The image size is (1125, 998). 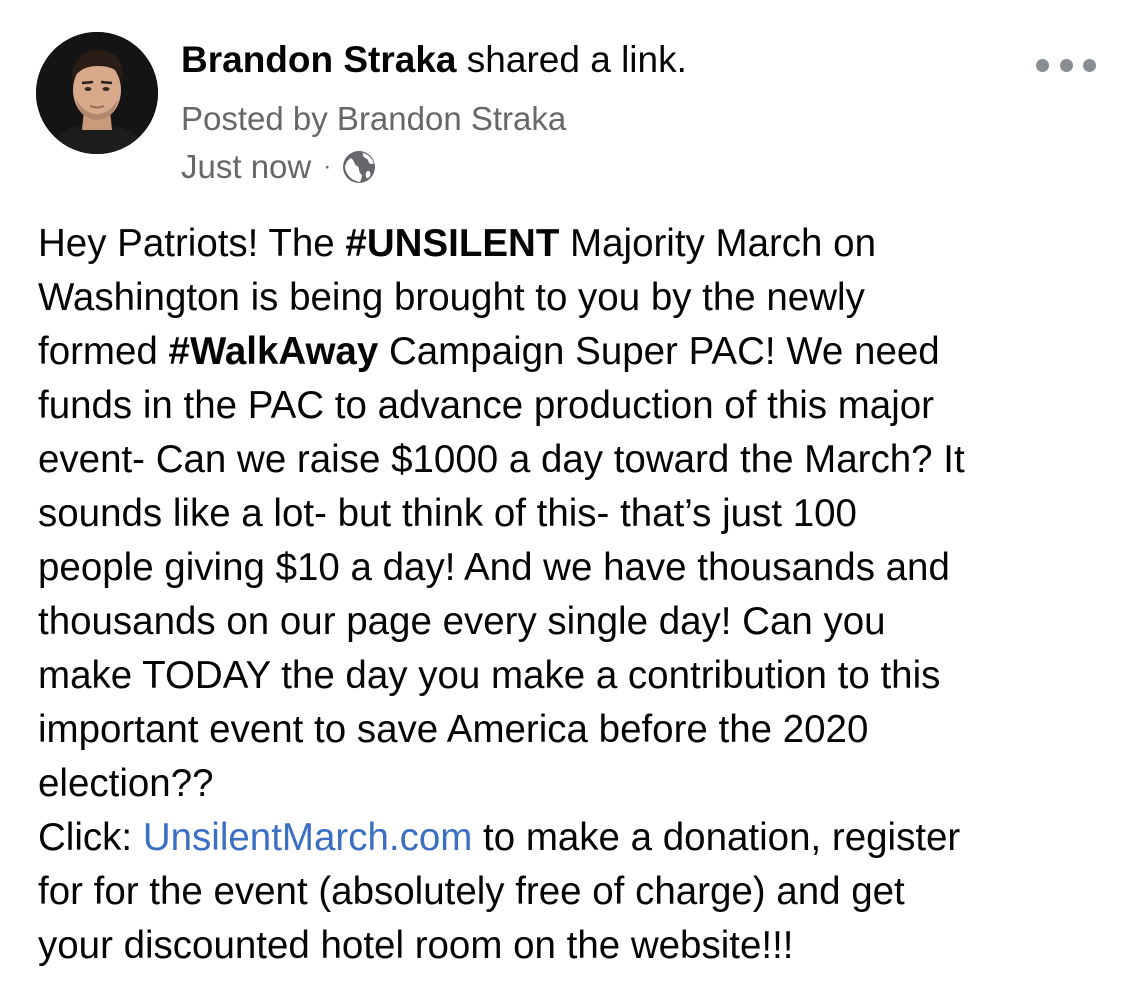 What do you see at coordinates (90, 837) in the screenshot?
I see `post-text-segment: Click:` at bounding box center [90, 837].